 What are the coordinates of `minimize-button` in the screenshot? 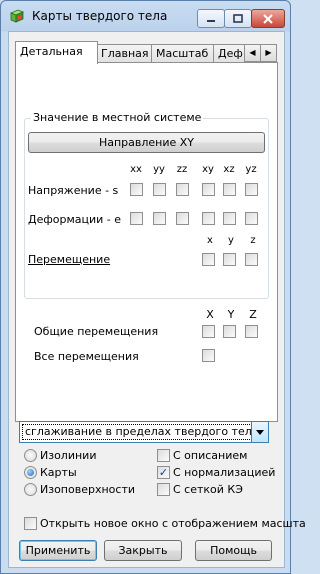 It's located at (211, 18).